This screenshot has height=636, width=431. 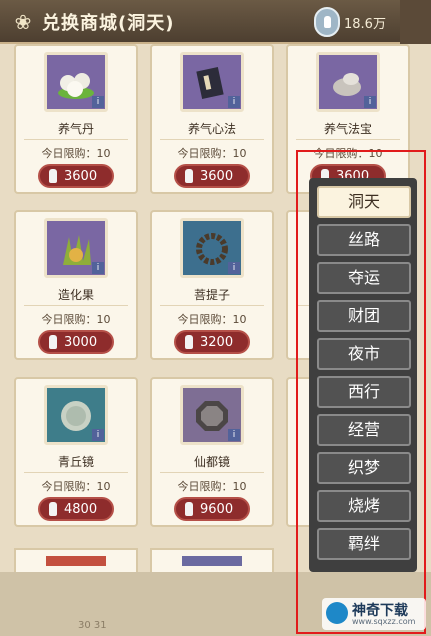 I want to click on buy-button: 3000, so click(x=76, y=342).